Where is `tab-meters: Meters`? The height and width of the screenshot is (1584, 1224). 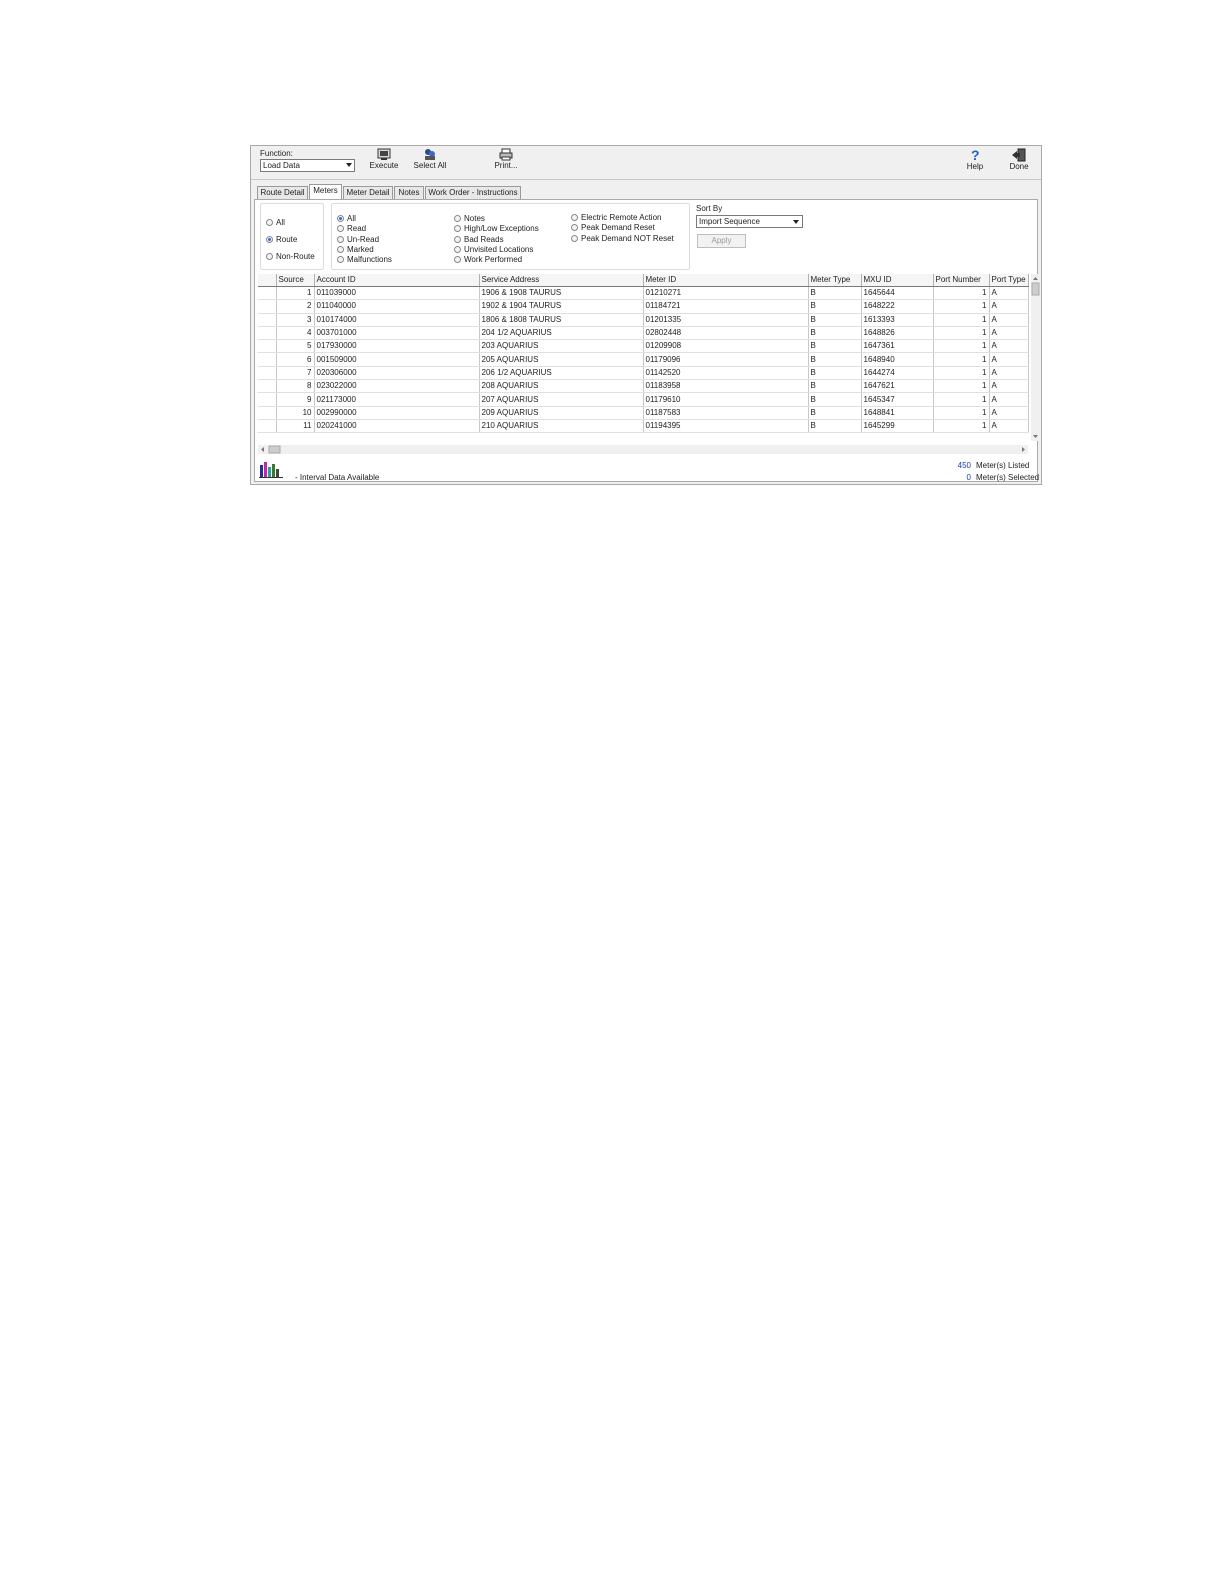 tab-meters: Meters is located at coordinates (325, 191).